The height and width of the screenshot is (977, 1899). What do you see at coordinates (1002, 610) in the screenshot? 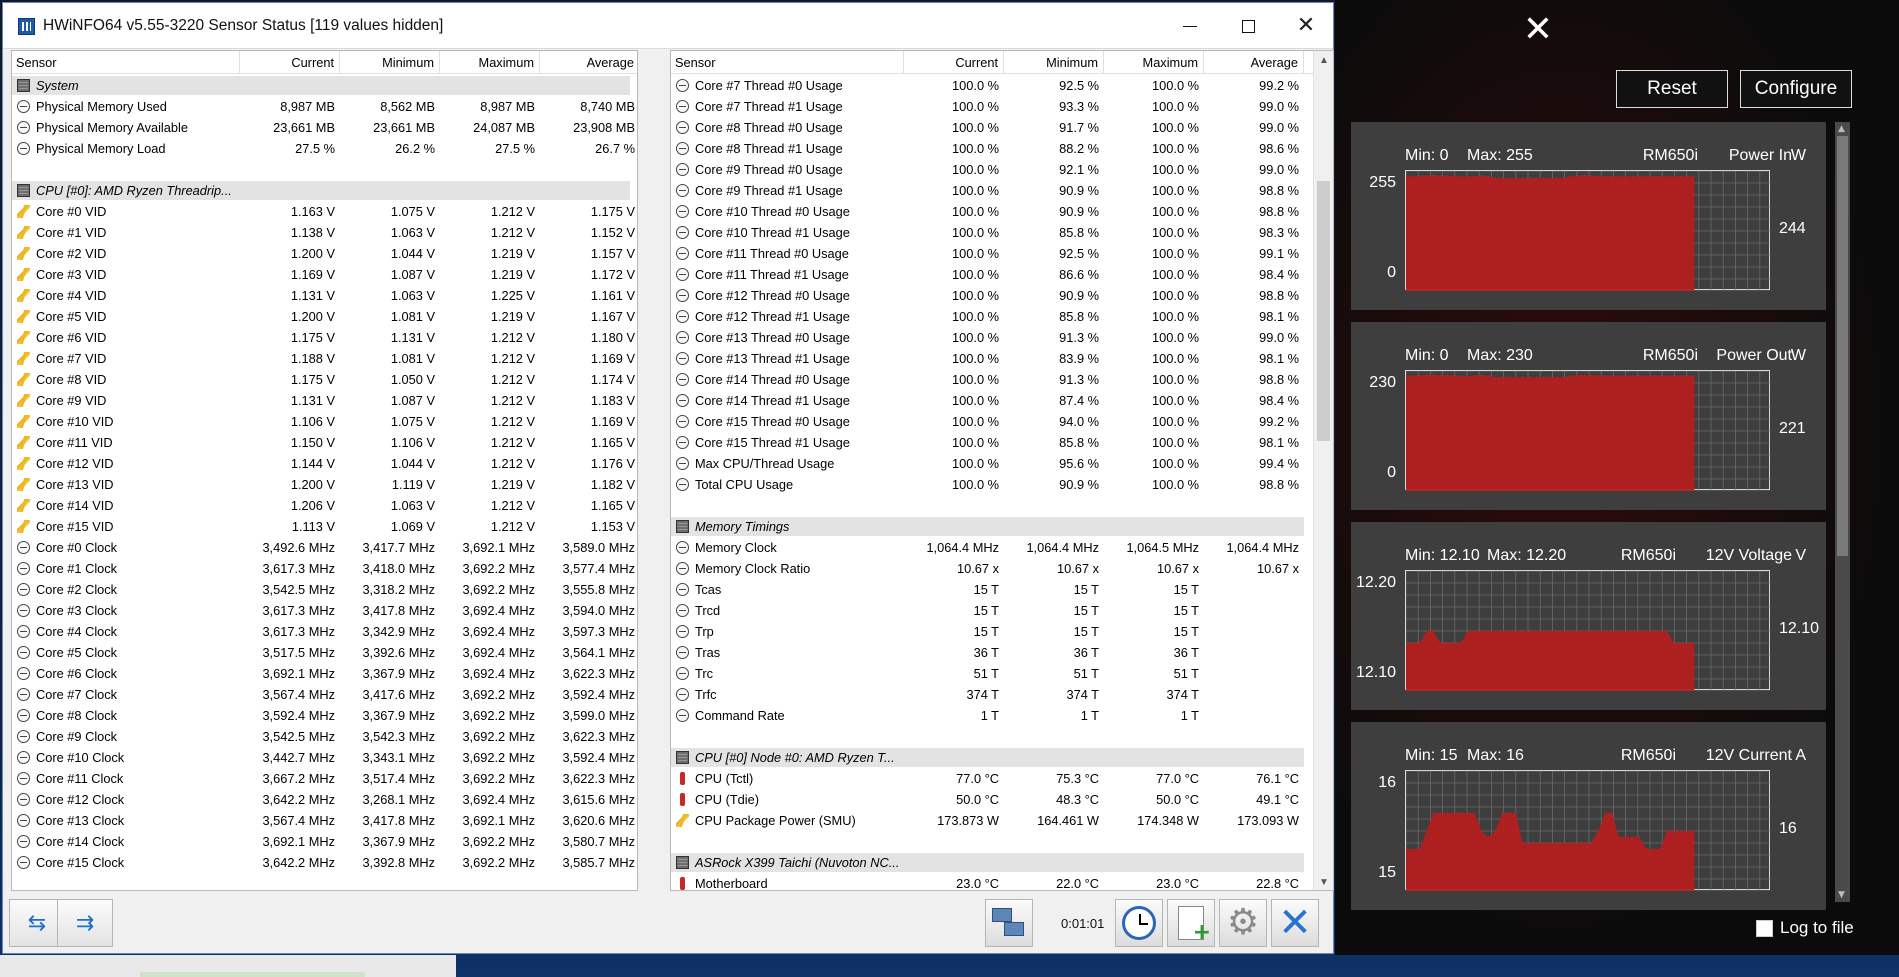
I see `sensor-row: Trcd 15 T 15 T 15 T` at bounding box center [1002, 610].